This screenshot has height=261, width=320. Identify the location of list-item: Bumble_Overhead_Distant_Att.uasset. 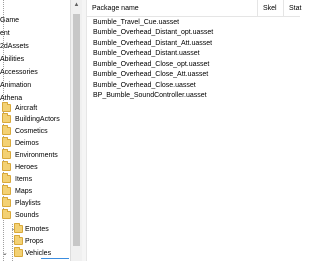
(152, 44).